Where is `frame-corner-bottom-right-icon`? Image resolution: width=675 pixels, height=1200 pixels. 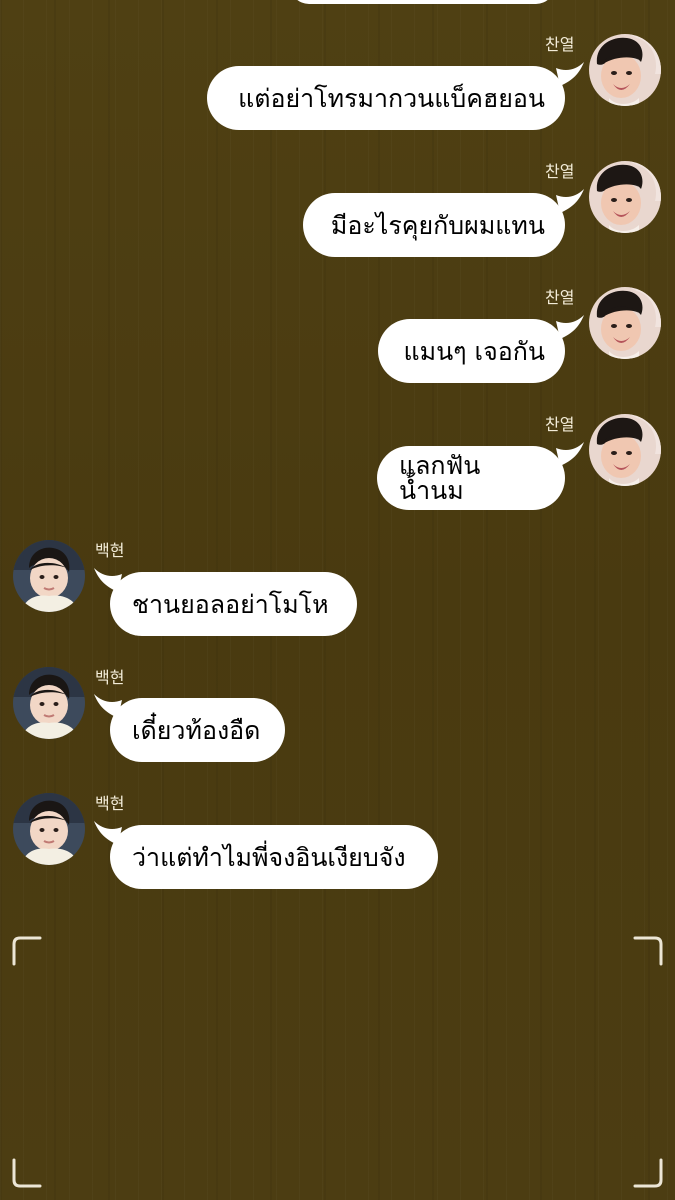 frame-corner-bottom-right-icon is located at coordinates (648, 1175).